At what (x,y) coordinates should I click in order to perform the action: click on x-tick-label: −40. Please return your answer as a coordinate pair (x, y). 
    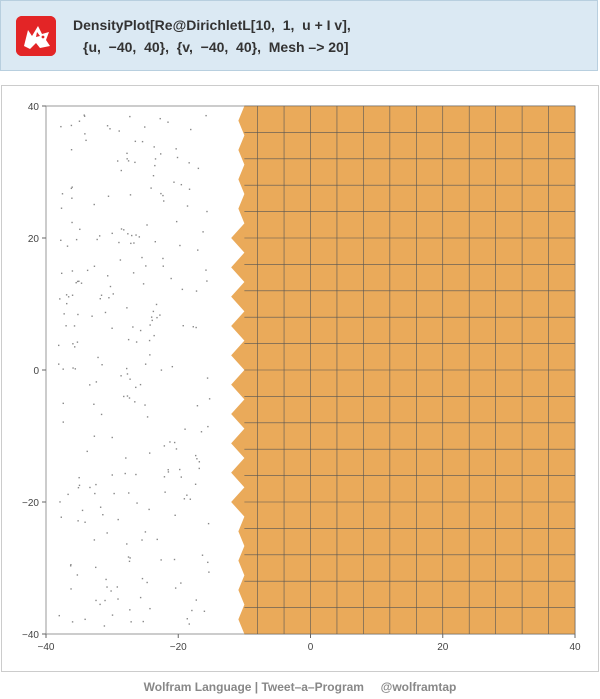
    Looking at the image, I should click on (46, 647).